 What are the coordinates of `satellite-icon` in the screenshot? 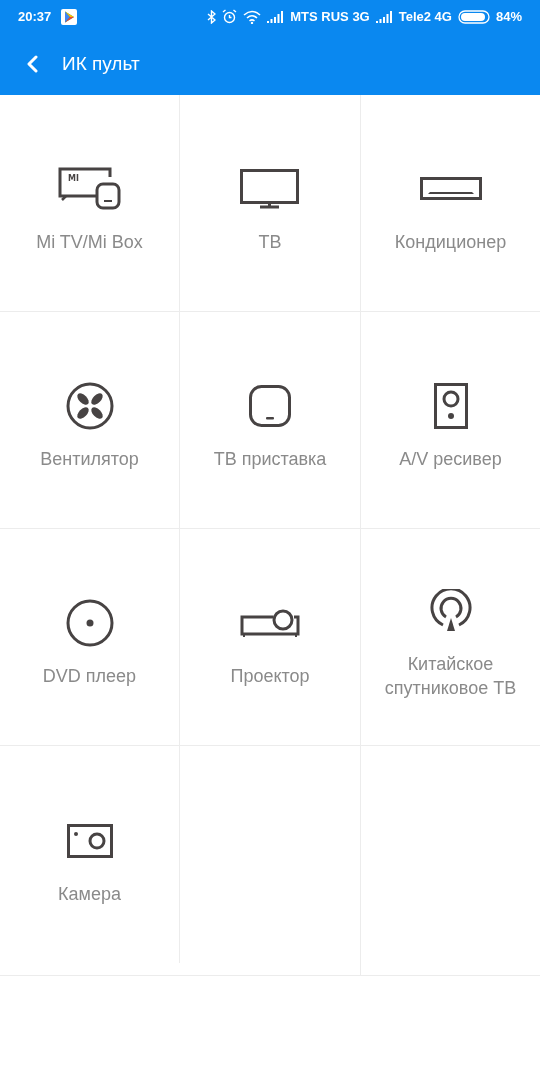 It's located at (450, 611).